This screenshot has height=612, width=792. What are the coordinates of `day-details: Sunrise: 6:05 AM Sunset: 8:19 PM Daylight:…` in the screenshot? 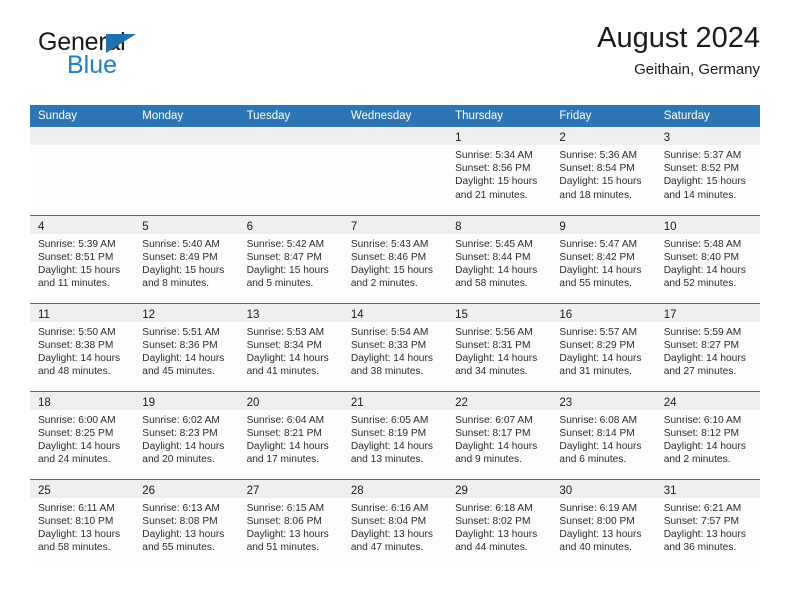 It's located at (395, 438).